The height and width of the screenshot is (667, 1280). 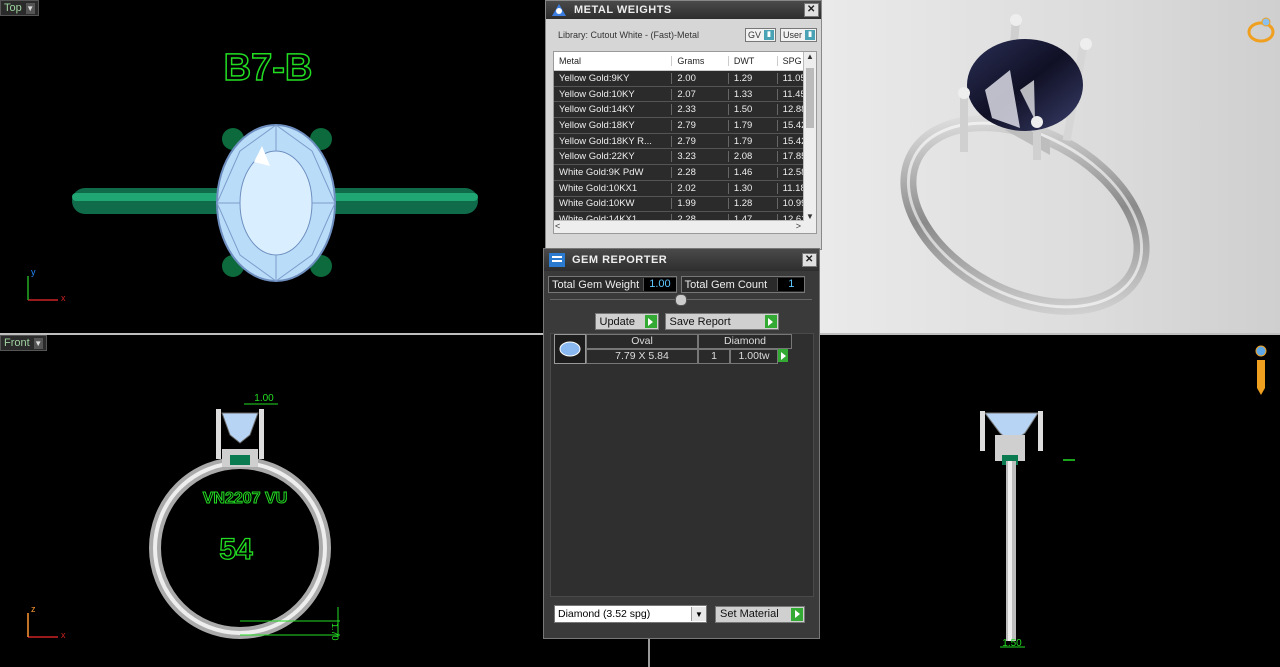 What do you see at coordinates (597, 110) in the screenshot?
I see `table-cell: Yellow Gold:14KY` at bounding box center [597, 110].